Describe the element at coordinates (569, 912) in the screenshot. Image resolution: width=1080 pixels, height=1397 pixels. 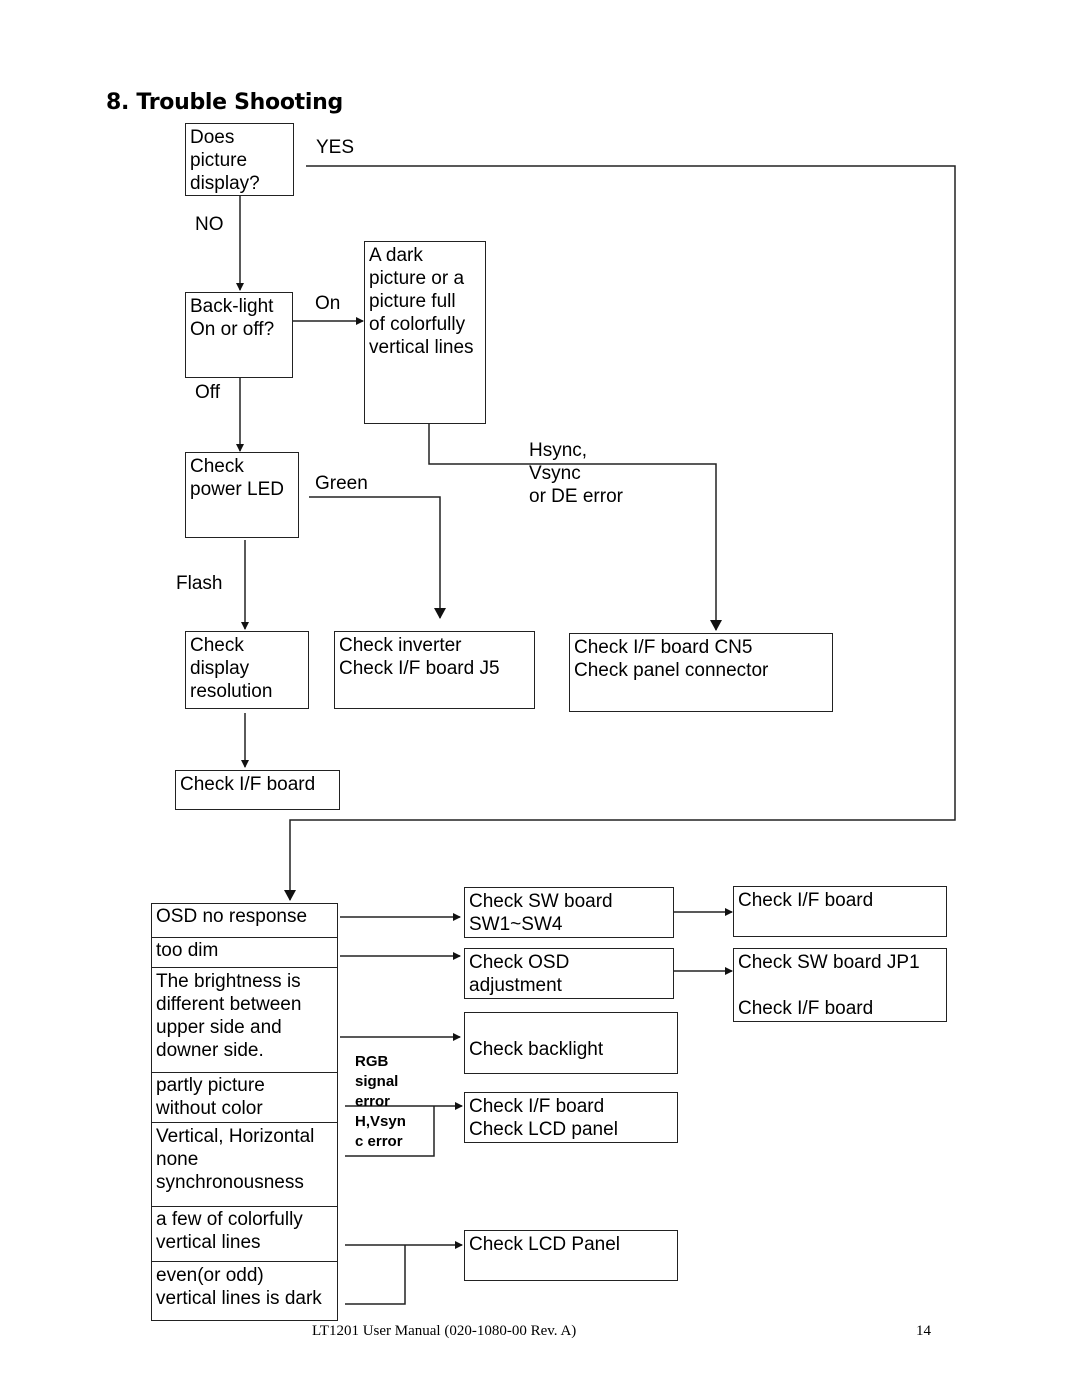
I see `node-sw-board: Check SW board SW1~SW4` at that location.